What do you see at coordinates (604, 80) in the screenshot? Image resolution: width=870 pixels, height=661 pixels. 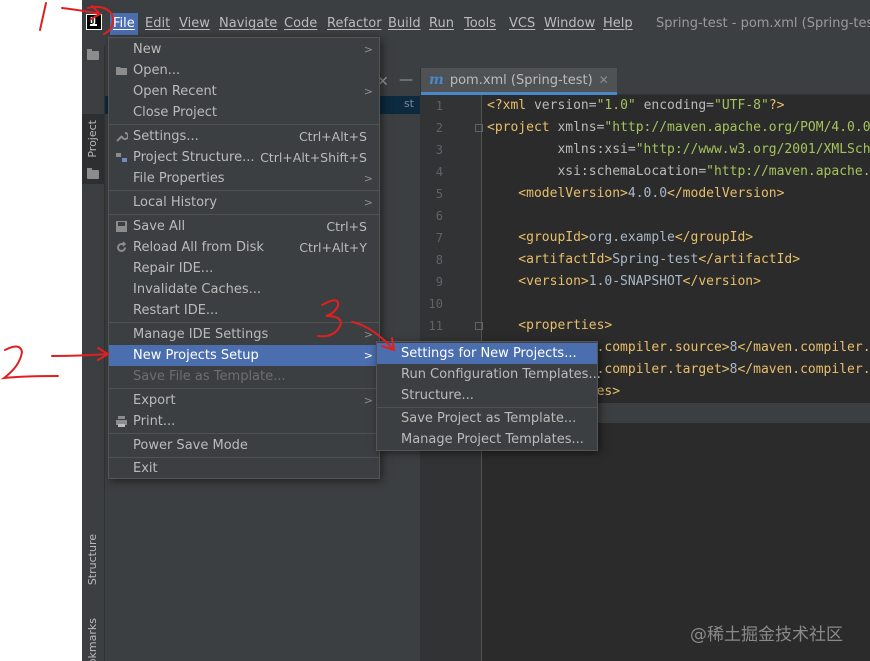 I see `tab-close-icon: ✕` at bounding box center [604, 80].